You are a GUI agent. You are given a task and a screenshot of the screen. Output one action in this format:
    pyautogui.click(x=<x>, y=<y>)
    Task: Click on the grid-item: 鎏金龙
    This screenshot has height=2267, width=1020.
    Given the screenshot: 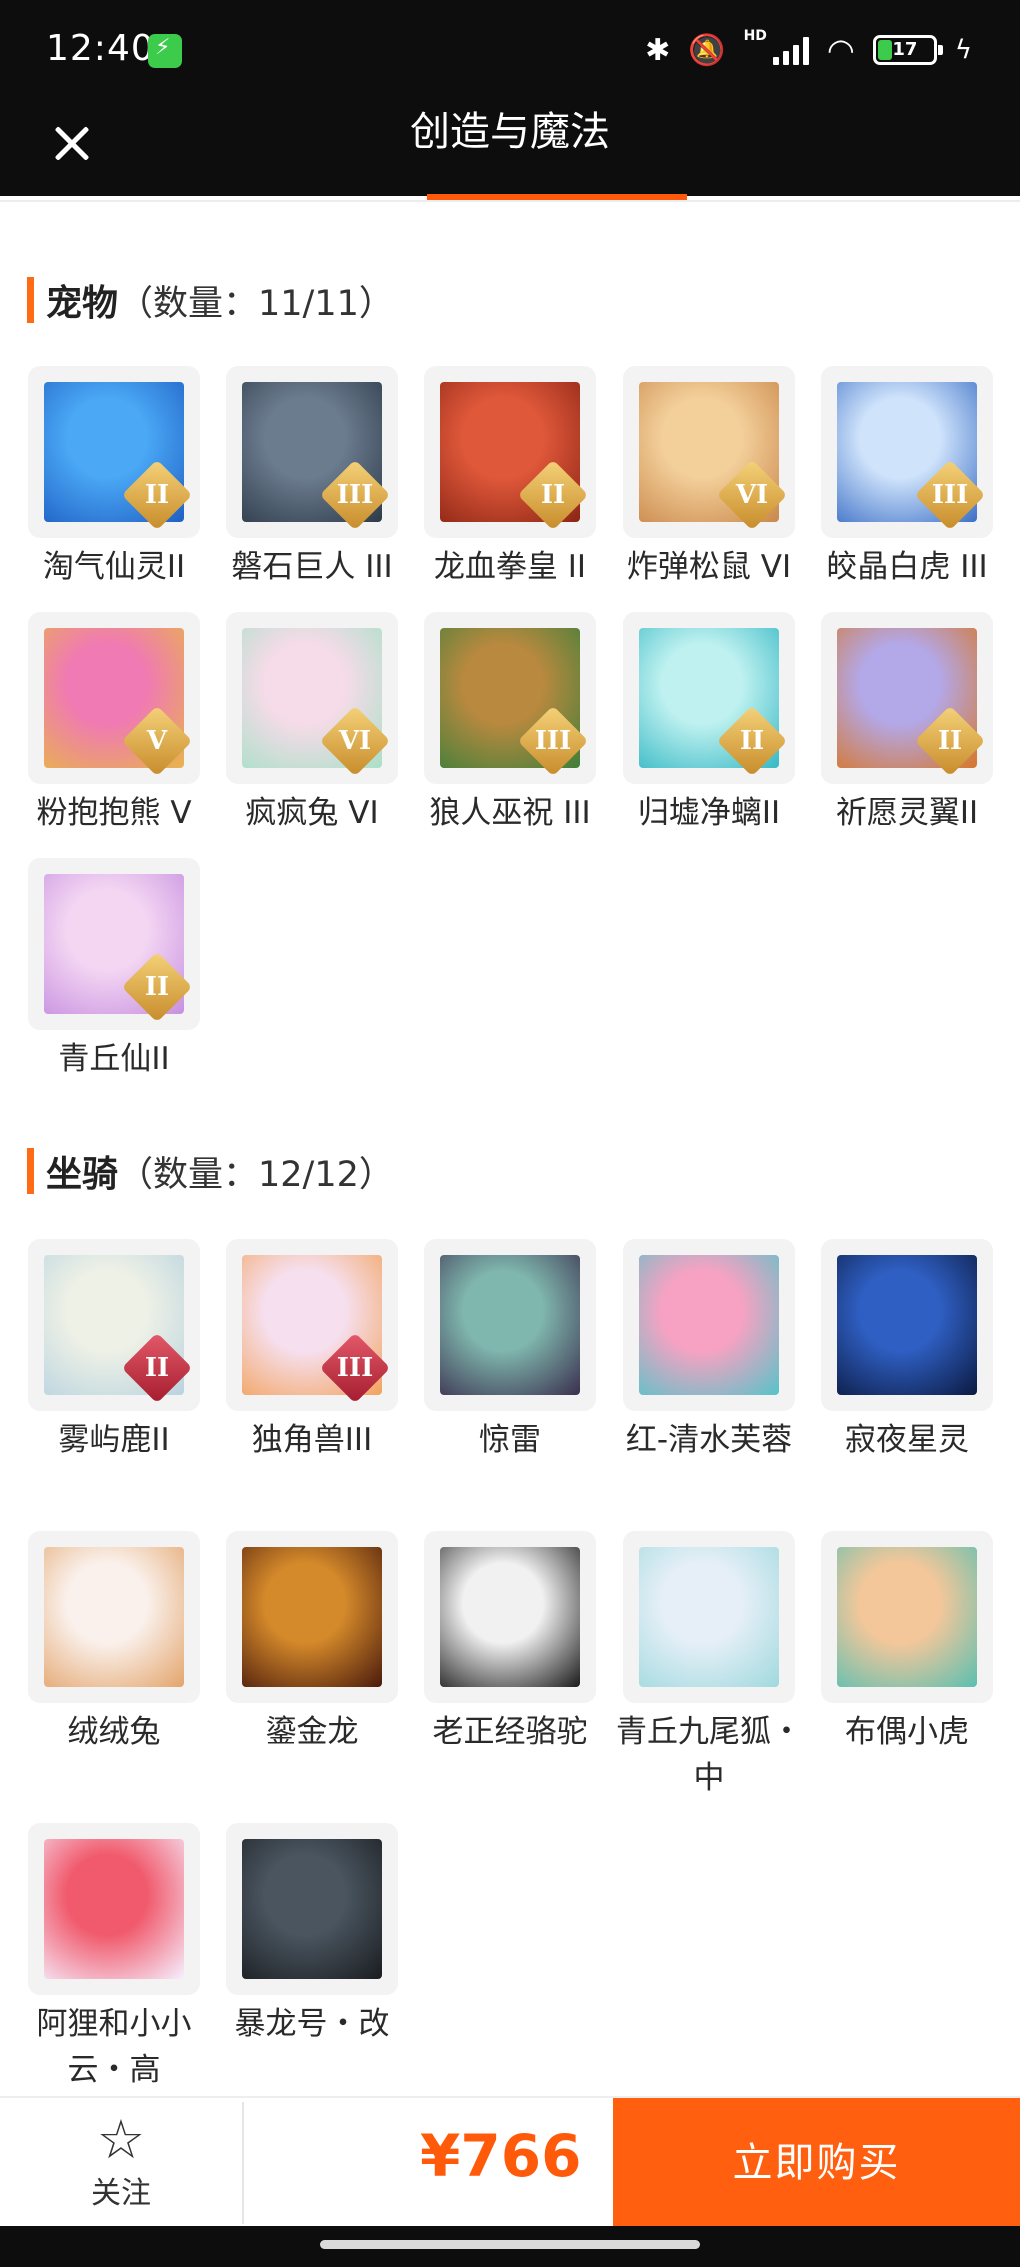 What is the action you would take?
    pyautogui.click(x=312, y=1643)
    